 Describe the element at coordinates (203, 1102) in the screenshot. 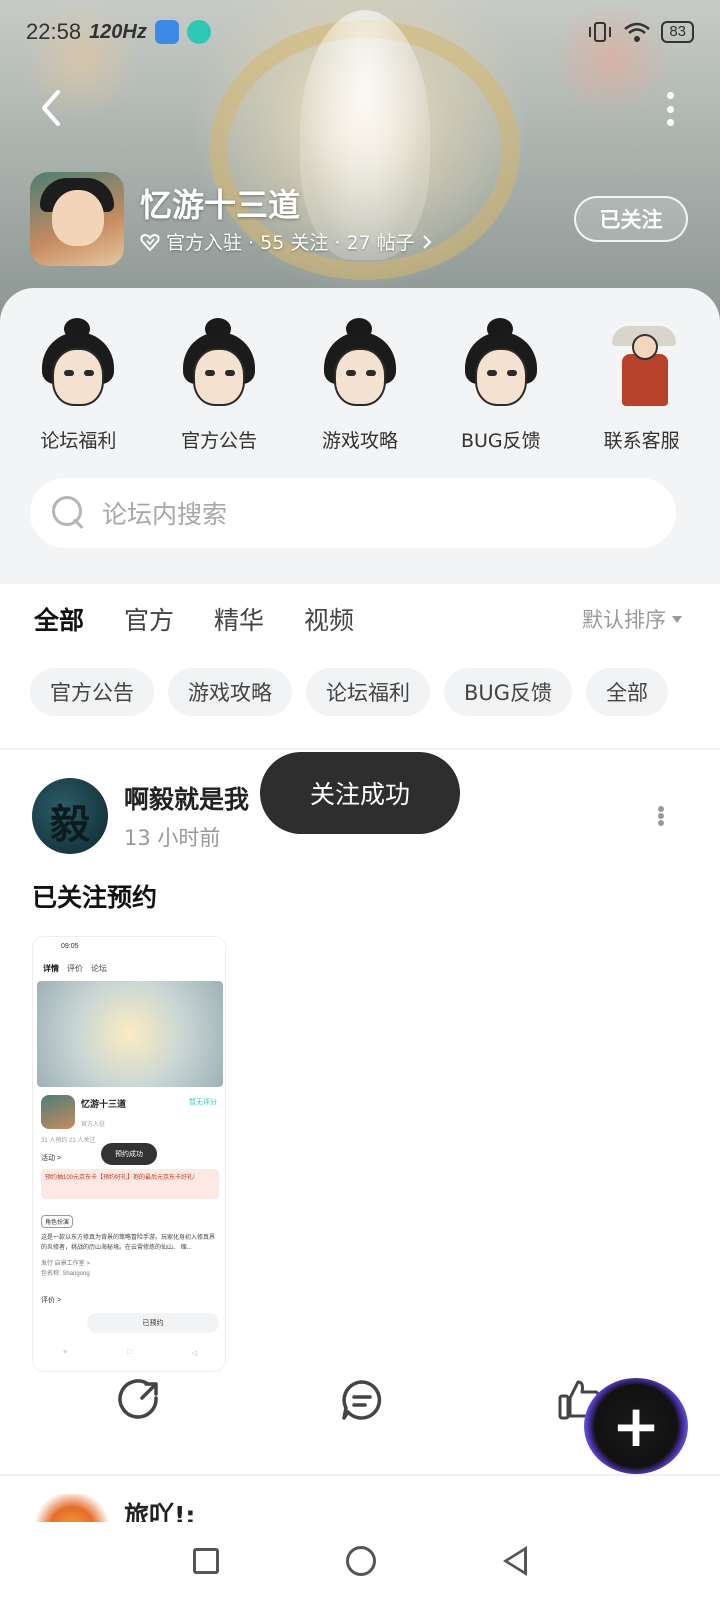

I see `shot-rating-link: 暂无评分` at that location.